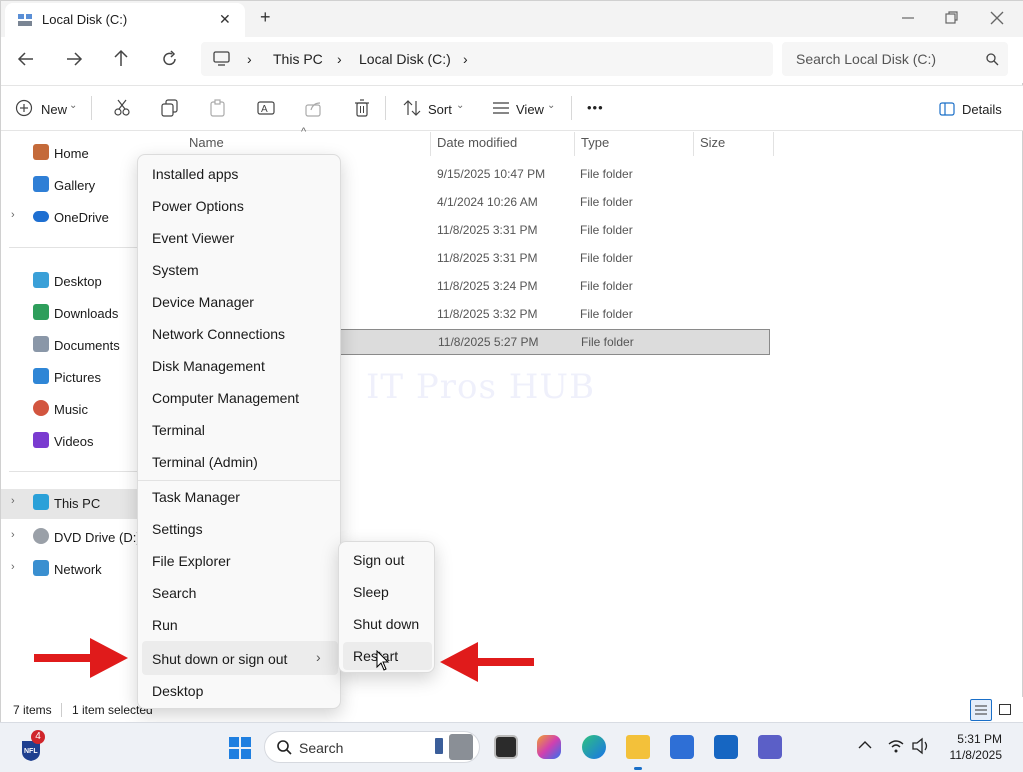  Describe the element at coordinates (125, 20) in the screenshot. I see `tab-local-disk: Local Disk (C:) ✕` at that location.